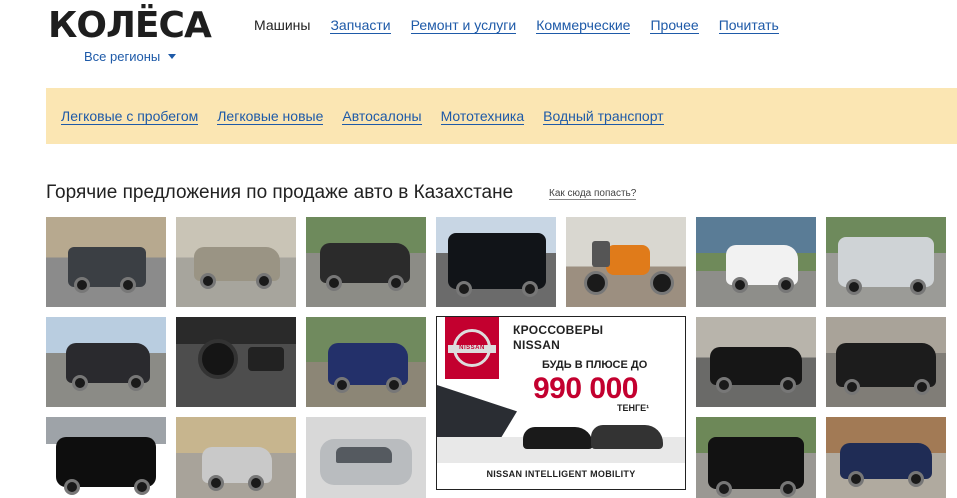 The width and height of the screenshot is (957, 498). Describe the element at coordinates (130, 26) in the screenshot. I see `site-logo: КОЛЁСА` at that location.